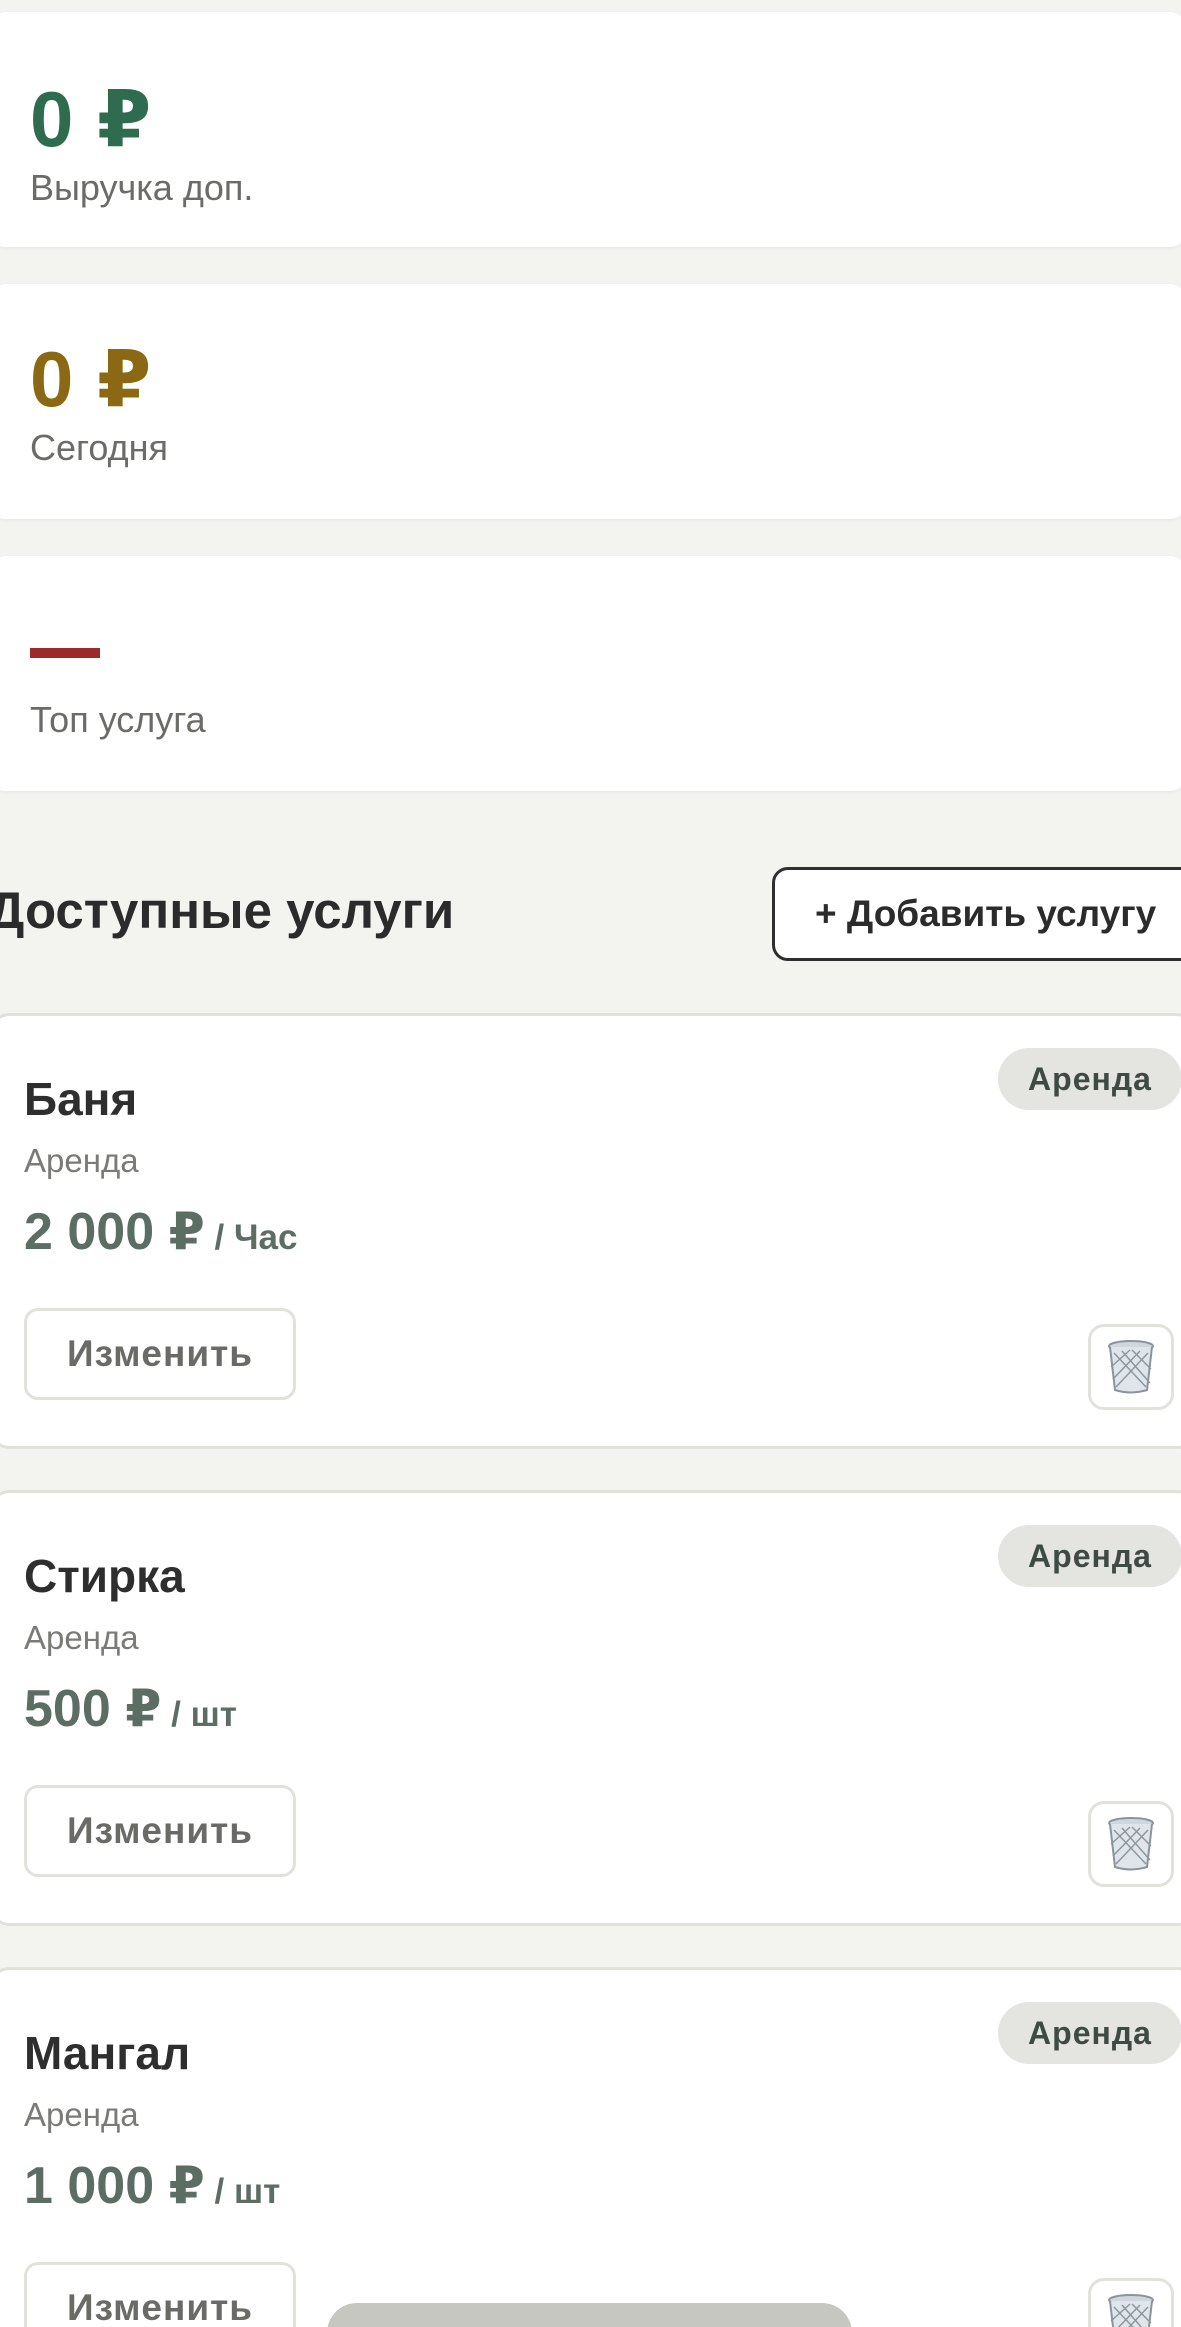  I want to click on stat-label: Выручка доп., so click(142, 187).